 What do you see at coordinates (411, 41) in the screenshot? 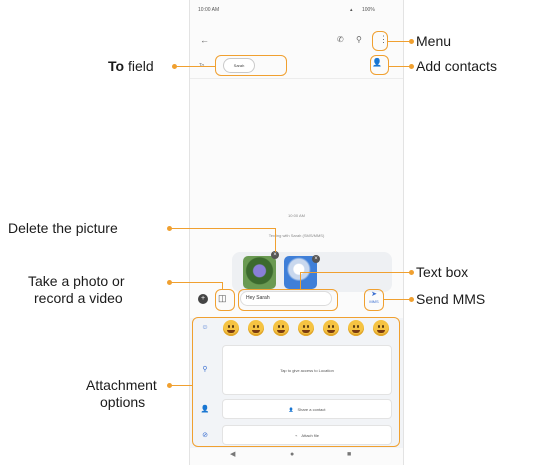
I see `callout-dot-menu` at bounding box center [411, 41].